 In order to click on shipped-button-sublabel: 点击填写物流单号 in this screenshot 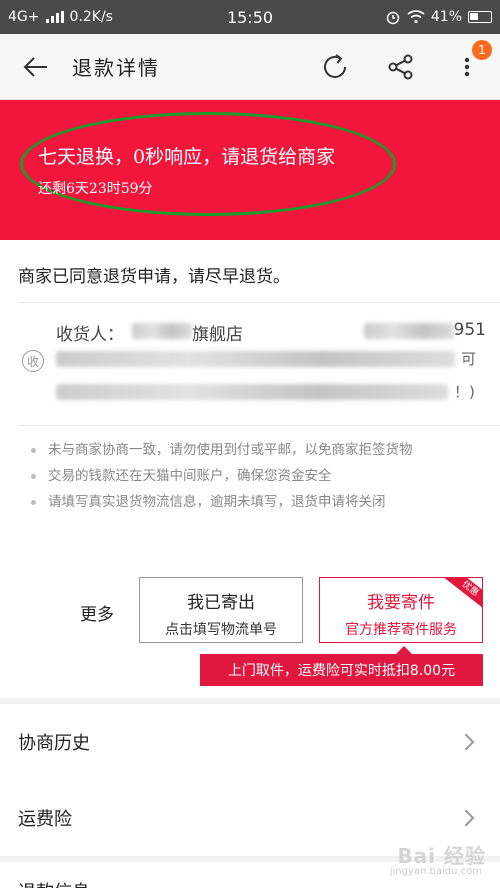, I will do `click(221, 630)`.